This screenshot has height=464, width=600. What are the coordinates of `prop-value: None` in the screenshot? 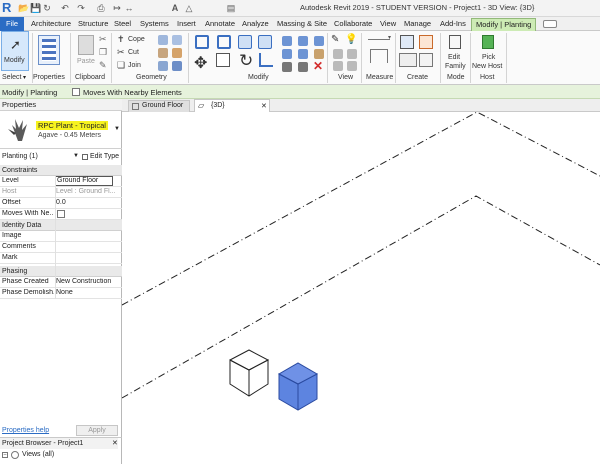 It's located at (88, 292).